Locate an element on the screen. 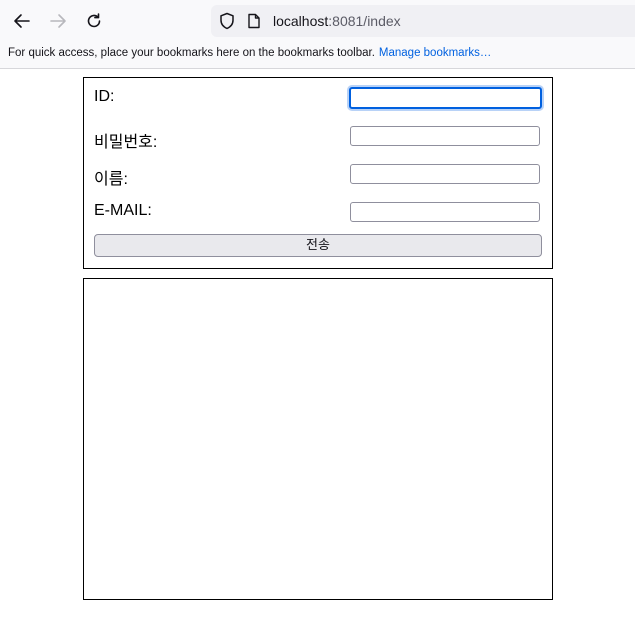  url-host: localhost is located at coordinates (301, 21).